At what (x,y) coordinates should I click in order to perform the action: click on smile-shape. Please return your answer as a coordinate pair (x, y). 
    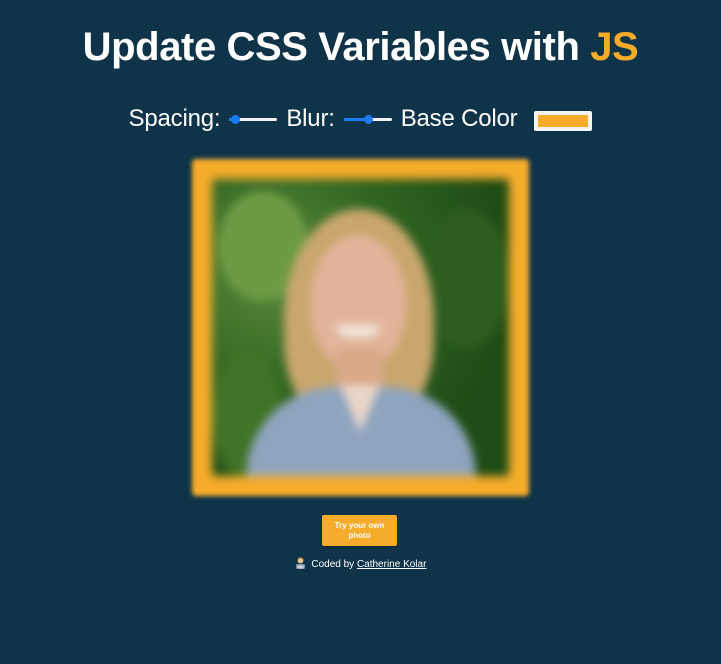
    Looking at the image, I should click on (358, 331).